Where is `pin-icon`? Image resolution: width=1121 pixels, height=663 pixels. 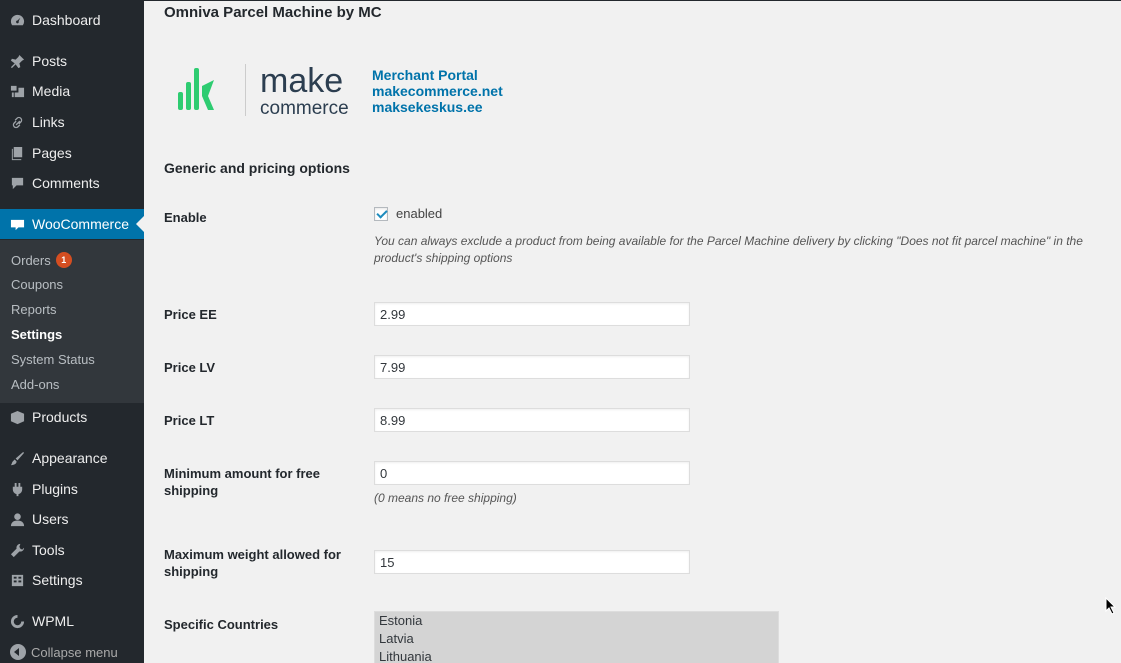
pin-icon is located at coordinates (17, 61).